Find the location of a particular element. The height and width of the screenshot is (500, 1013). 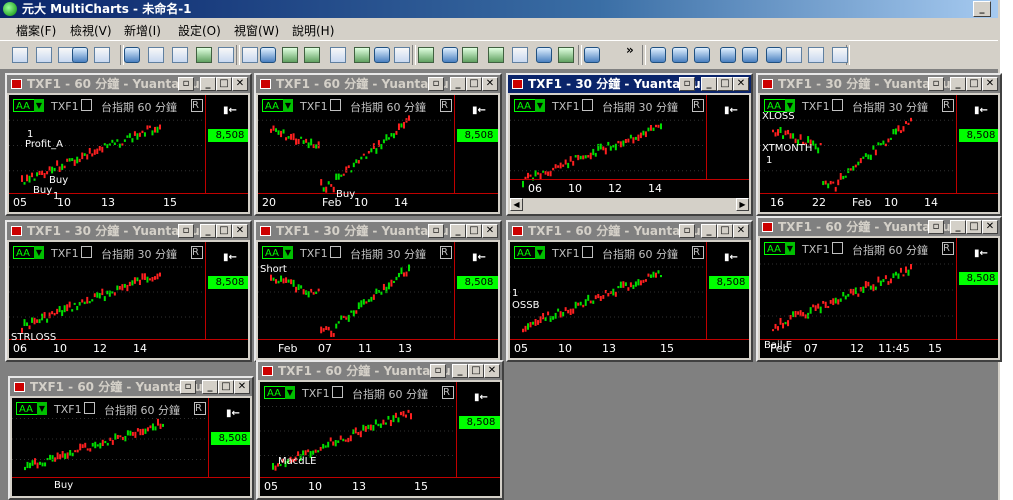

scroll-left-icon: ◀ is located at coordinates (516, 204).